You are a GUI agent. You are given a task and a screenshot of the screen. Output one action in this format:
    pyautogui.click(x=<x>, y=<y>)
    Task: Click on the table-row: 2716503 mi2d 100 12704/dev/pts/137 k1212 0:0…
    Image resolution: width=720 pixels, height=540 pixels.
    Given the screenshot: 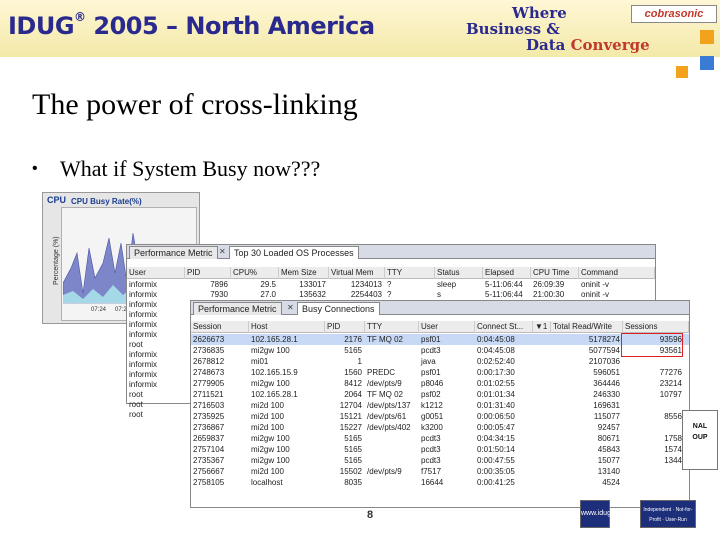 What is the action you would take?
    pyautogui.click(x=440, y=405)
    